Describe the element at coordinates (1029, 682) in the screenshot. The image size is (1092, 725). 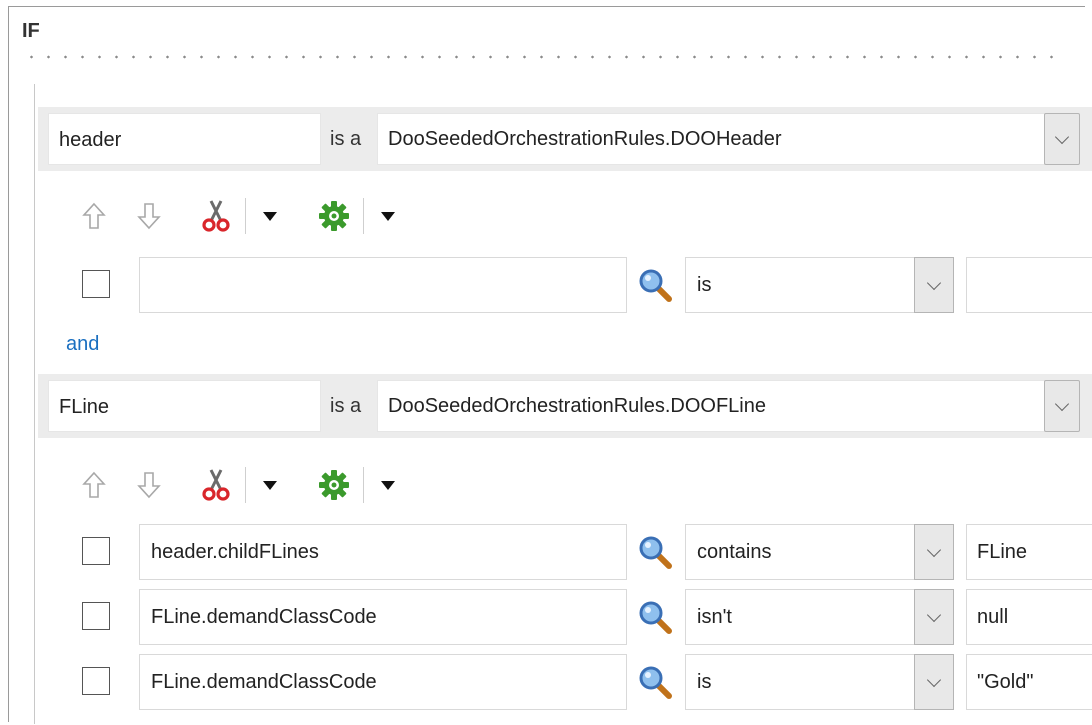
I see `right-operand-field: "Gold"` at that location.